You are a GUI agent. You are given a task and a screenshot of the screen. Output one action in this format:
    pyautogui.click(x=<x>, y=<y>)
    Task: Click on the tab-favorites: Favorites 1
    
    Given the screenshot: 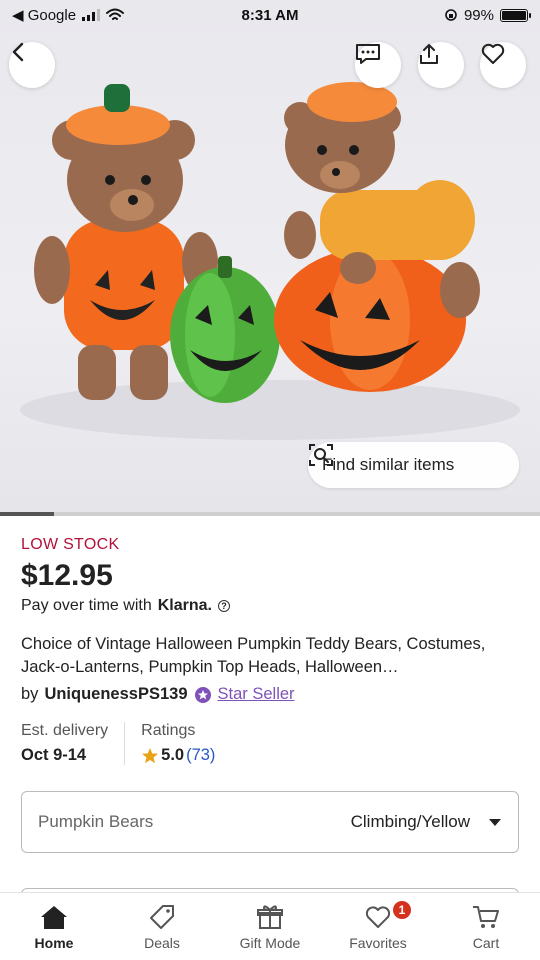 What is the action you would take?
    pyautogui.click(x=378, y=926)
    